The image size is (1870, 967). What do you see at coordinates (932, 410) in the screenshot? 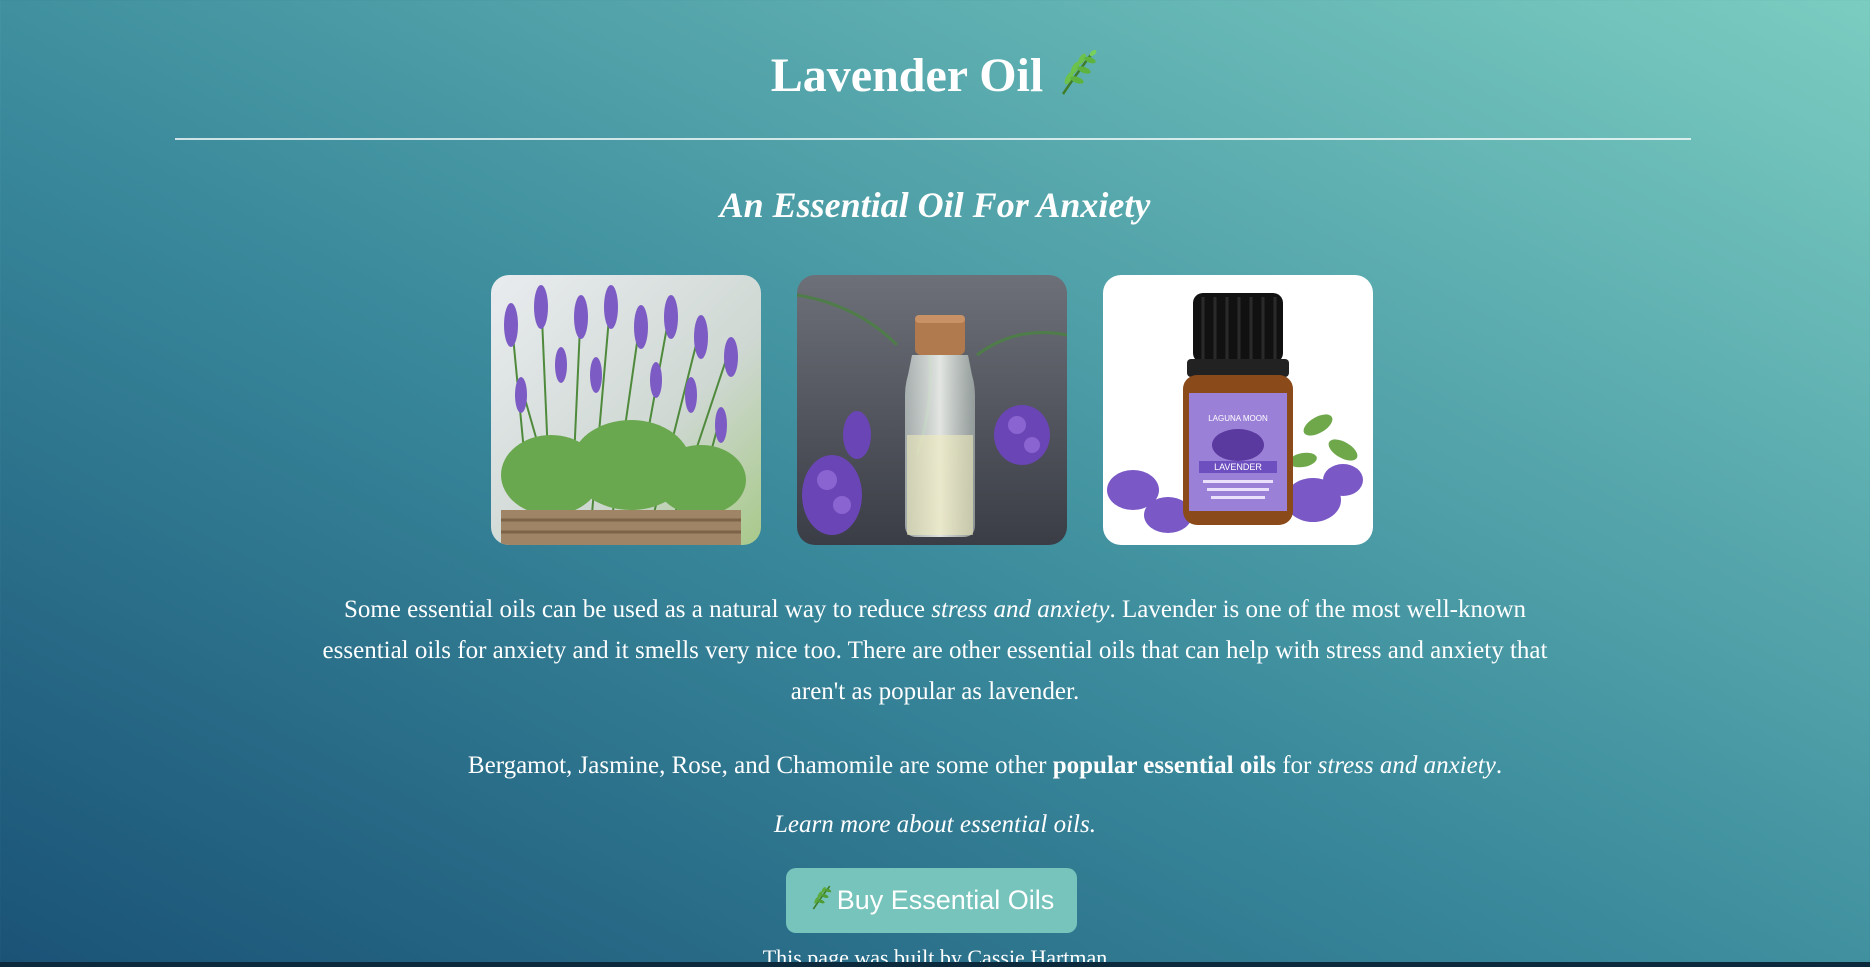
I see `oil-bottle-with-lavender-photo` at bounding box center [932, 410].